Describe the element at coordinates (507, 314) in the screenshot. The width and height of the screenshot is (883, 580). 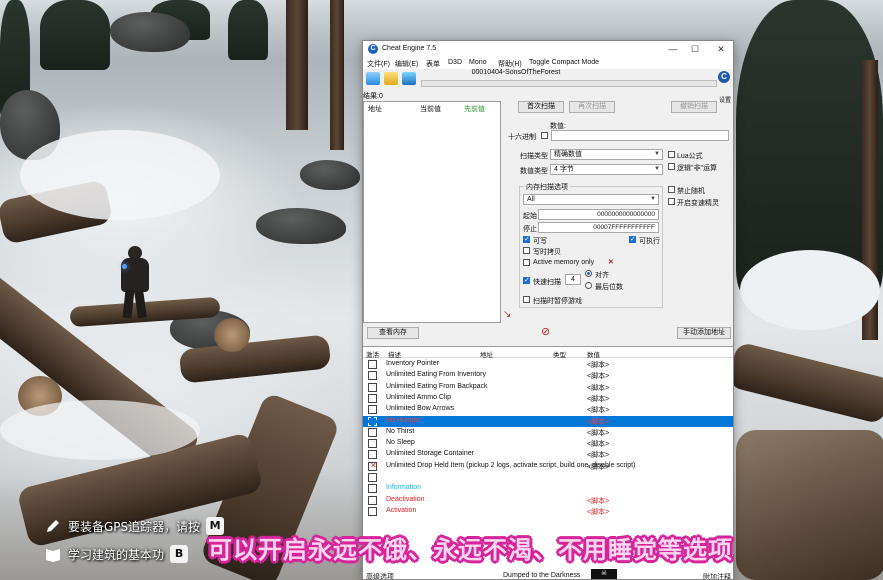
I see `add-to-list-arrow-icon: ↘` at that location.